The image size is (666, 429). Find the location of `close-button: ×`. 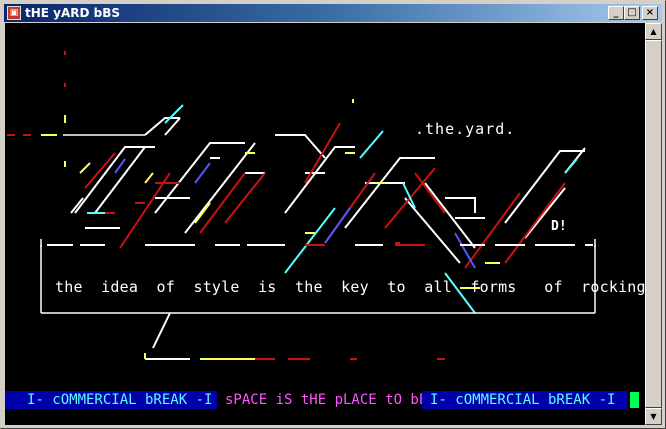

close-button: × is located at coordinates (650, 13).